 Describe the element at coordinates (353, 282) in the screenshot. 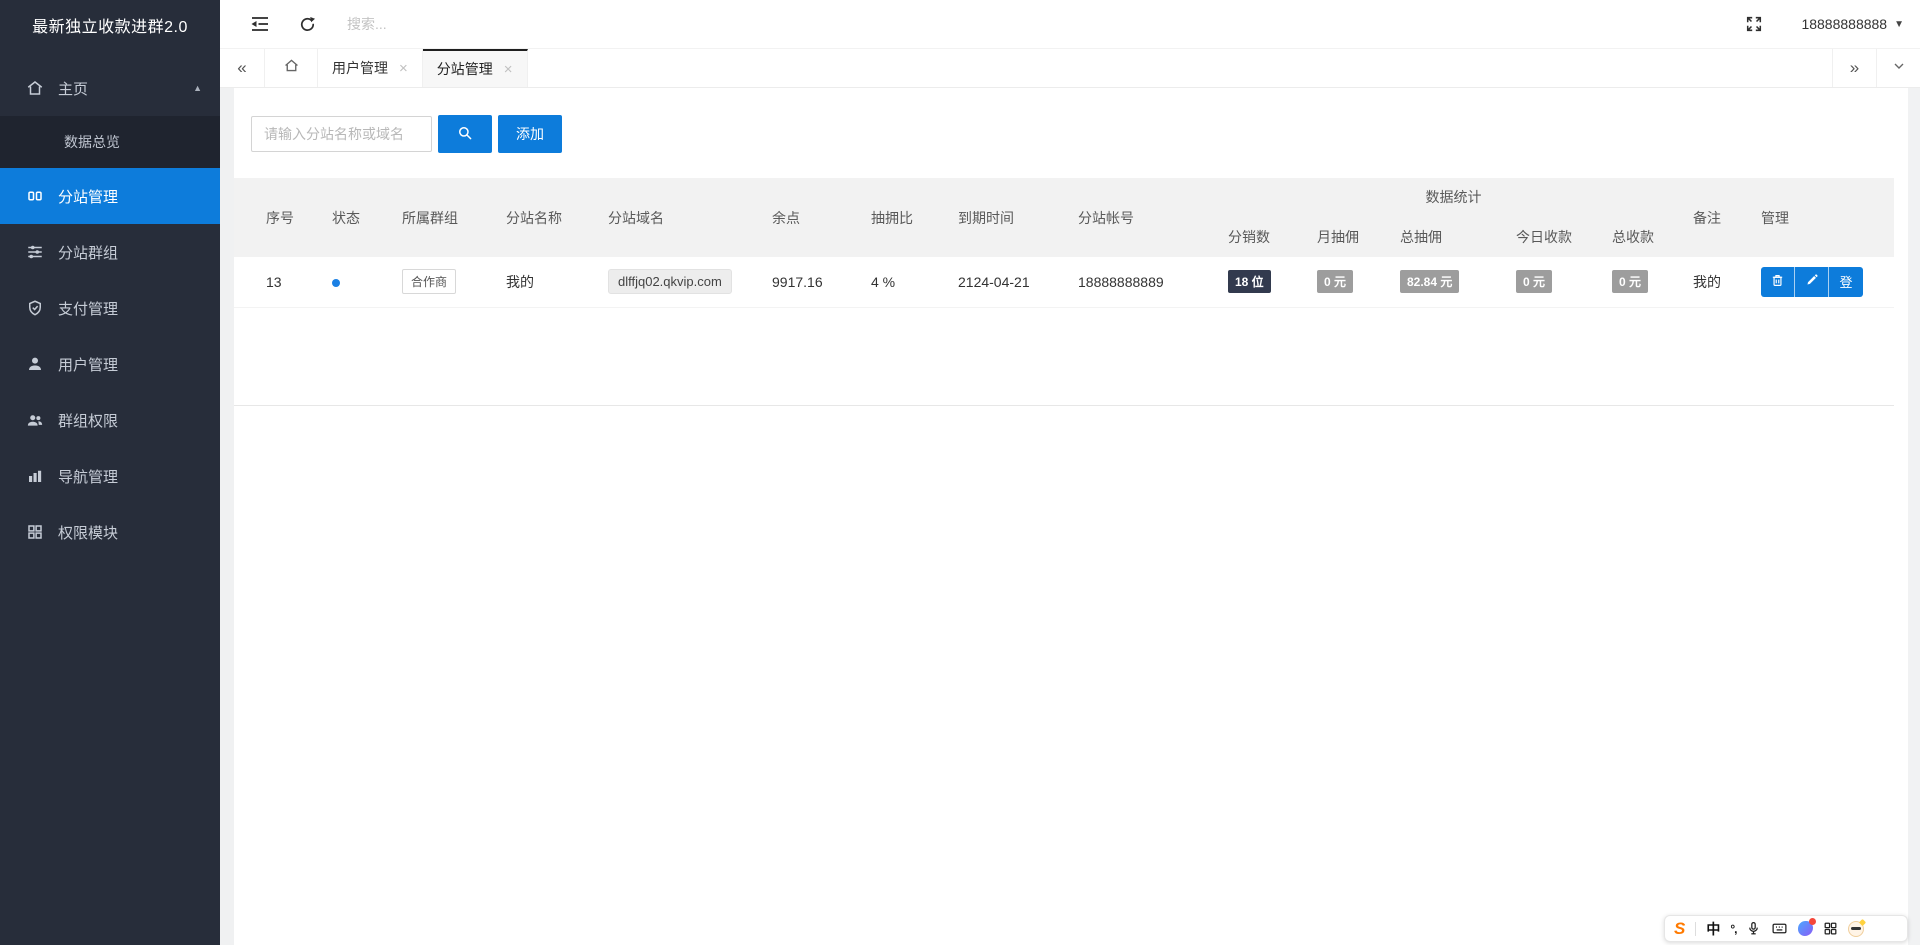

I see `cell-status` at that location.